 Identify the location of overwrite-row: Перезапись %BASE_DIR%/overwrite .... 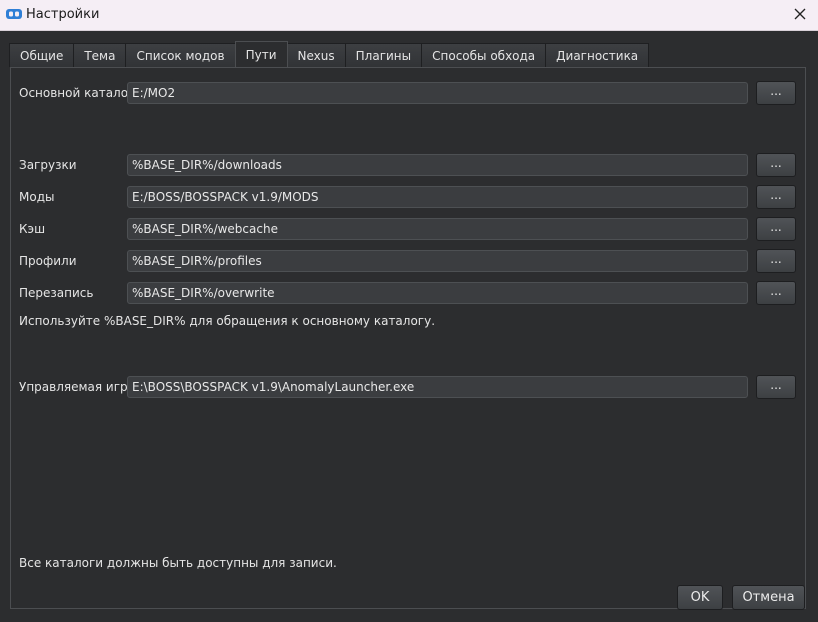
(409, 293).